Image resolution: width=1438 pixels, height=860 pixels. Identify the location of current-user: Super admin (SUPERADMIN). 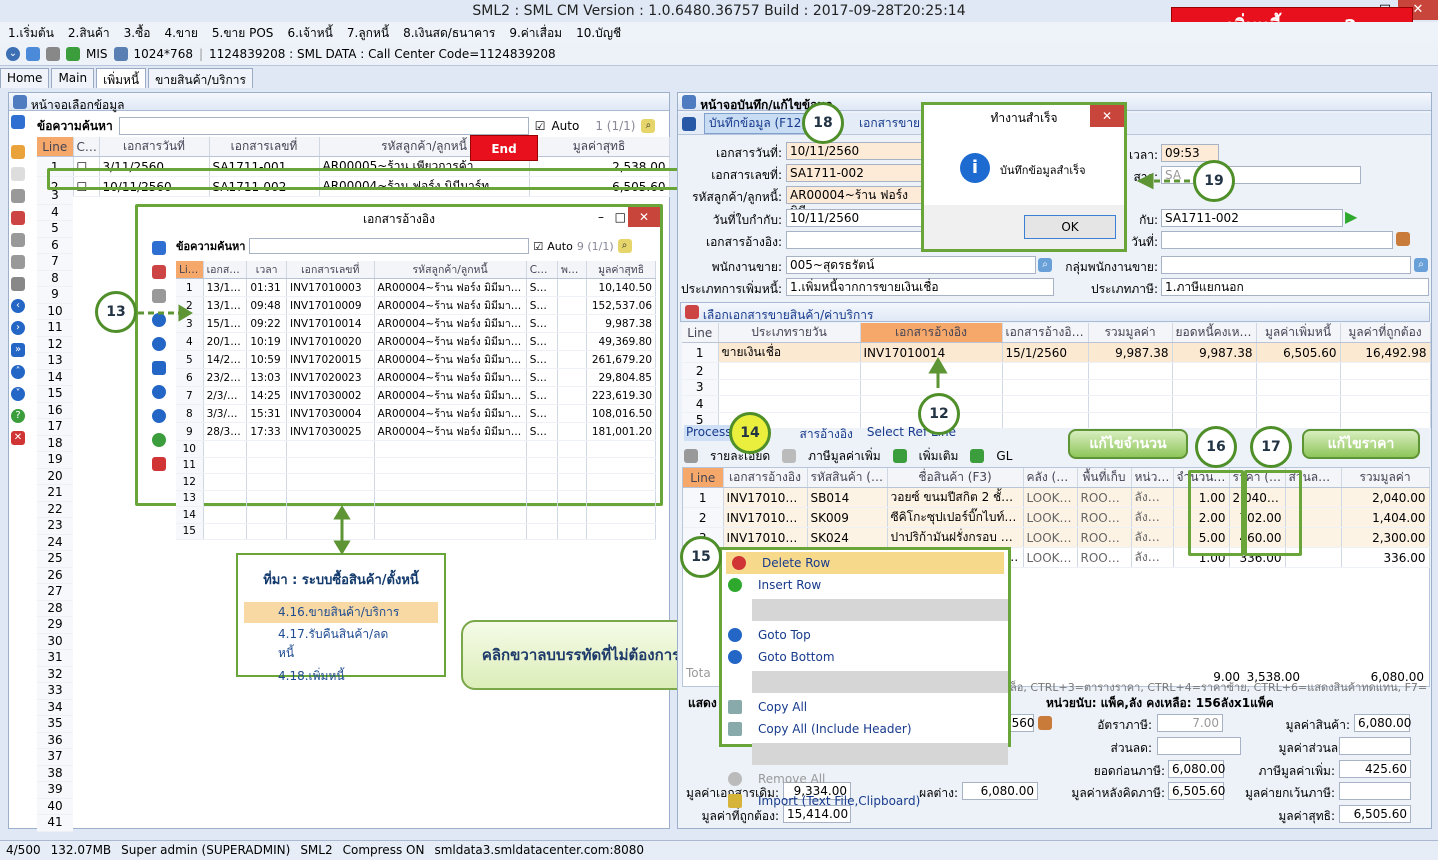
(206, 850).